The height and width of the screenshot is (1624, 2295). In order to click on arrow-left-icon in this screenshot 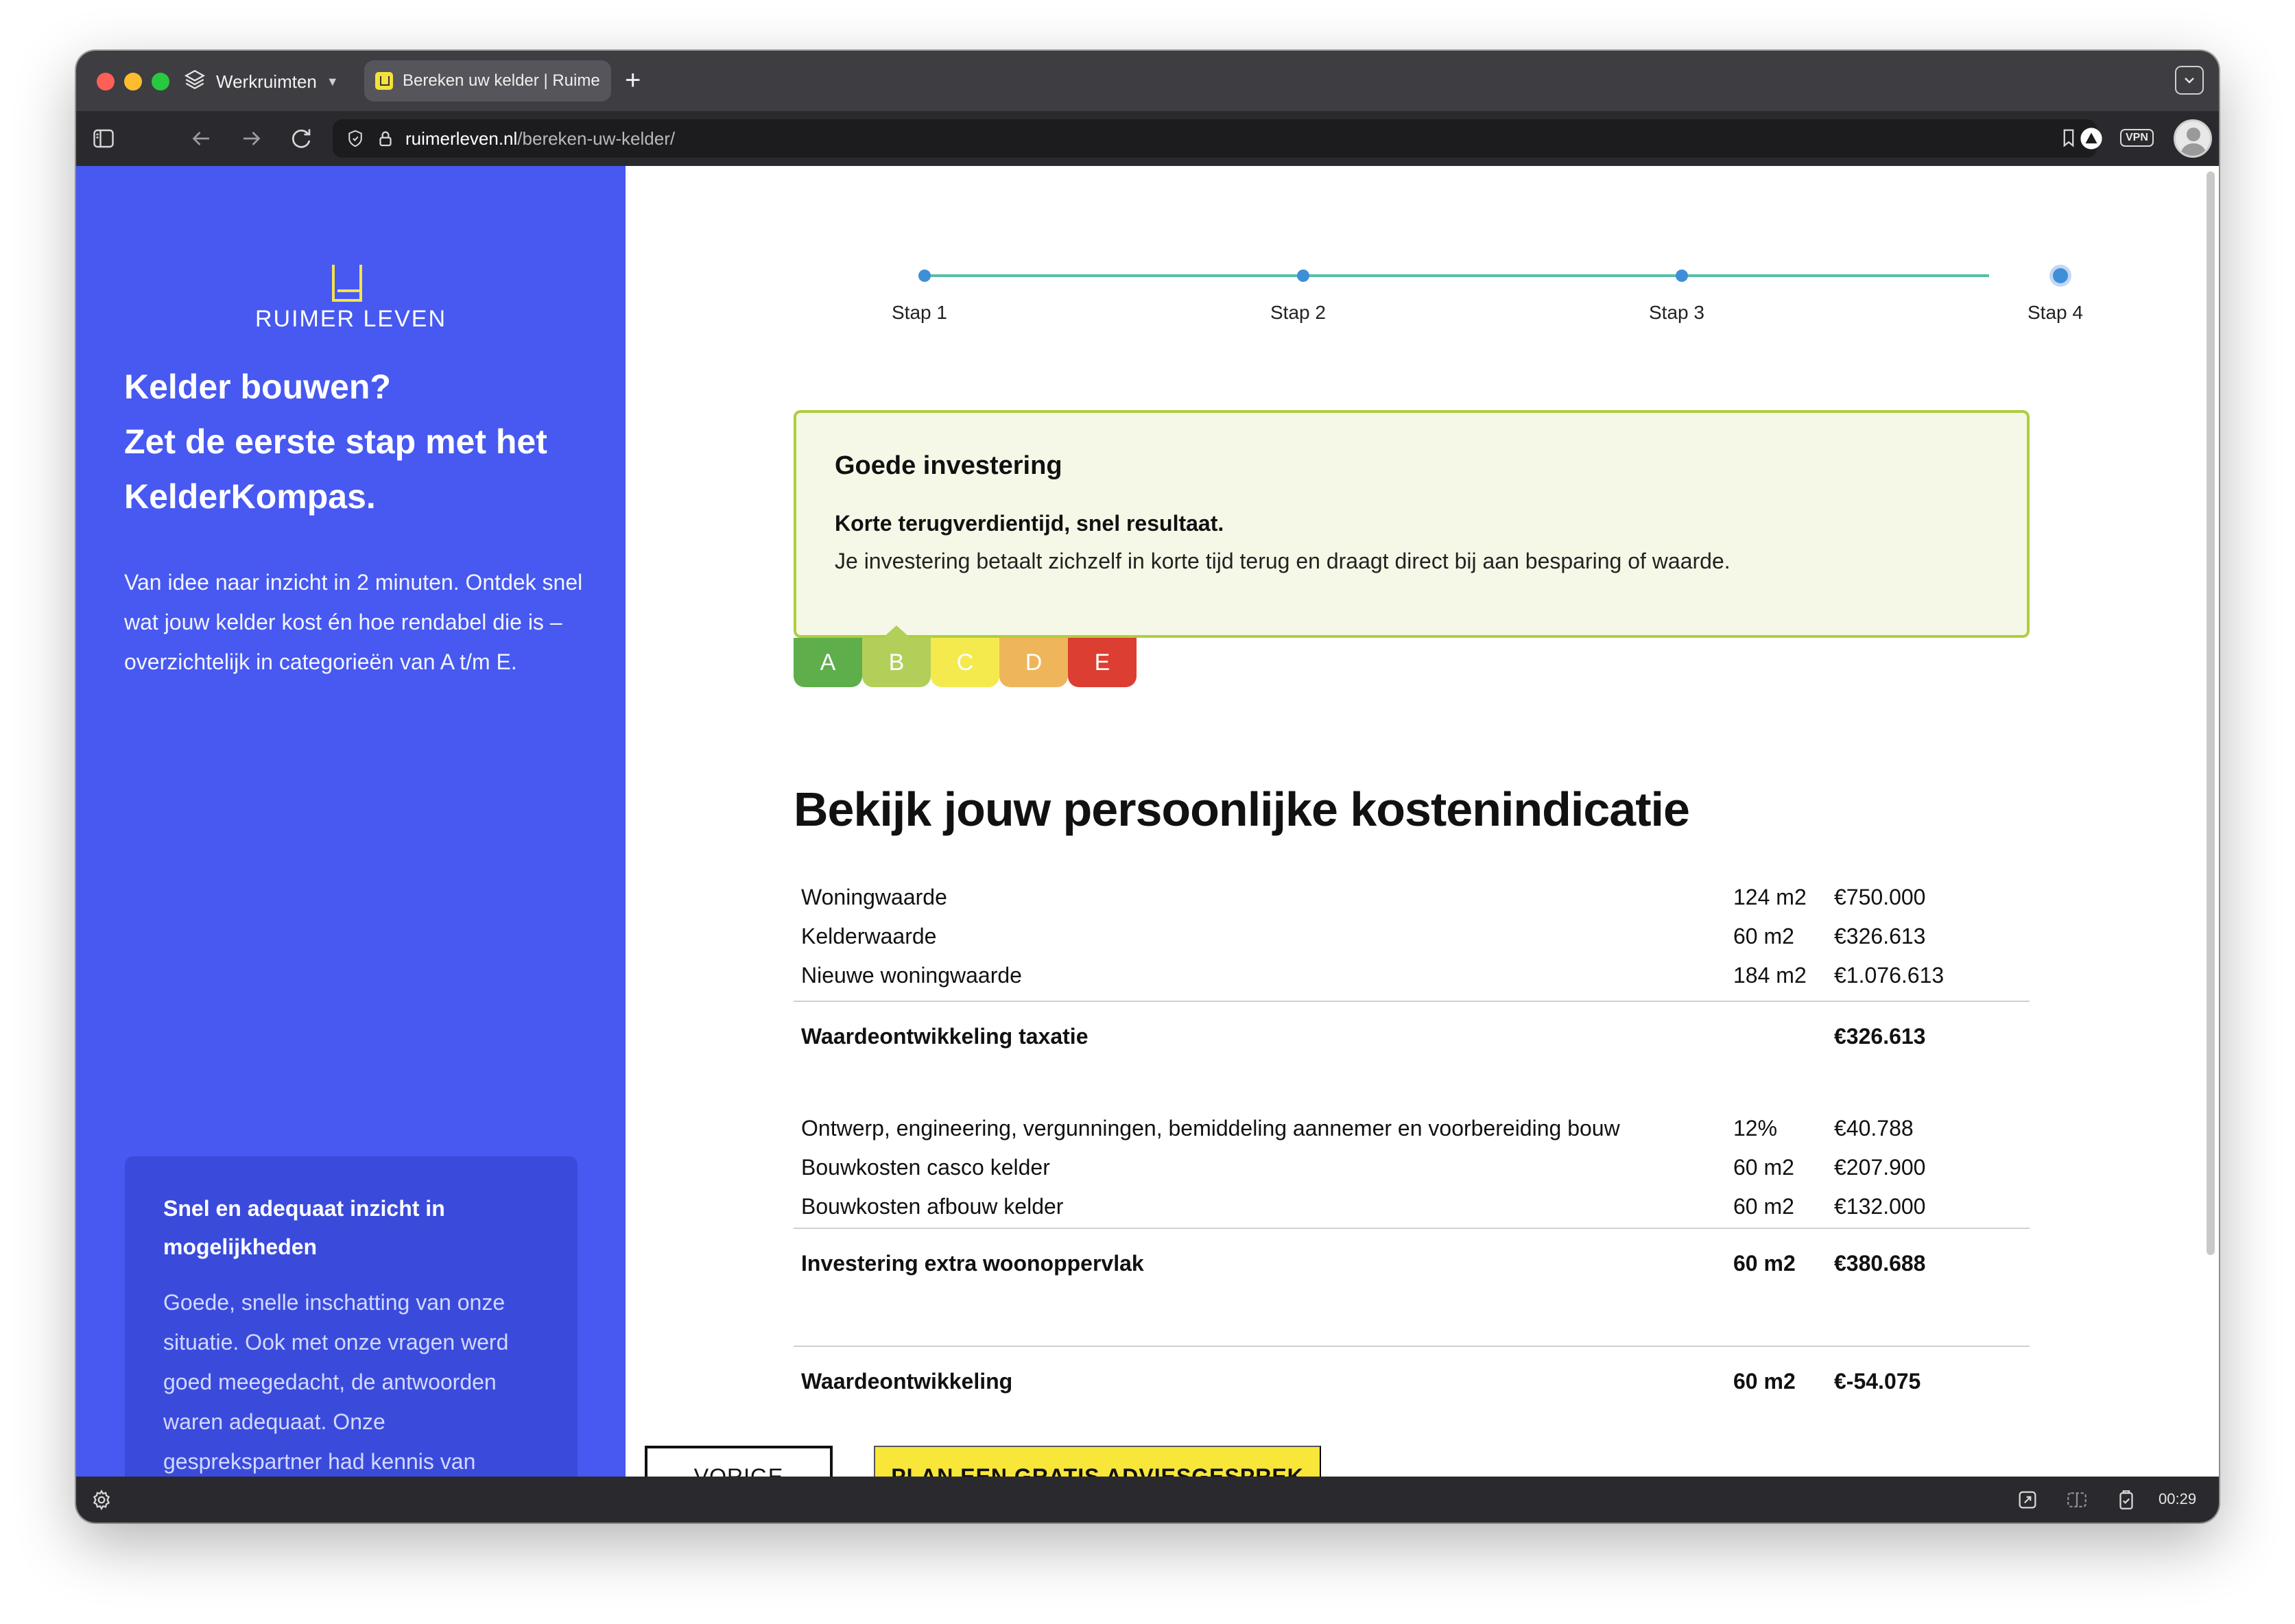, I will do `click(200, 139)`.